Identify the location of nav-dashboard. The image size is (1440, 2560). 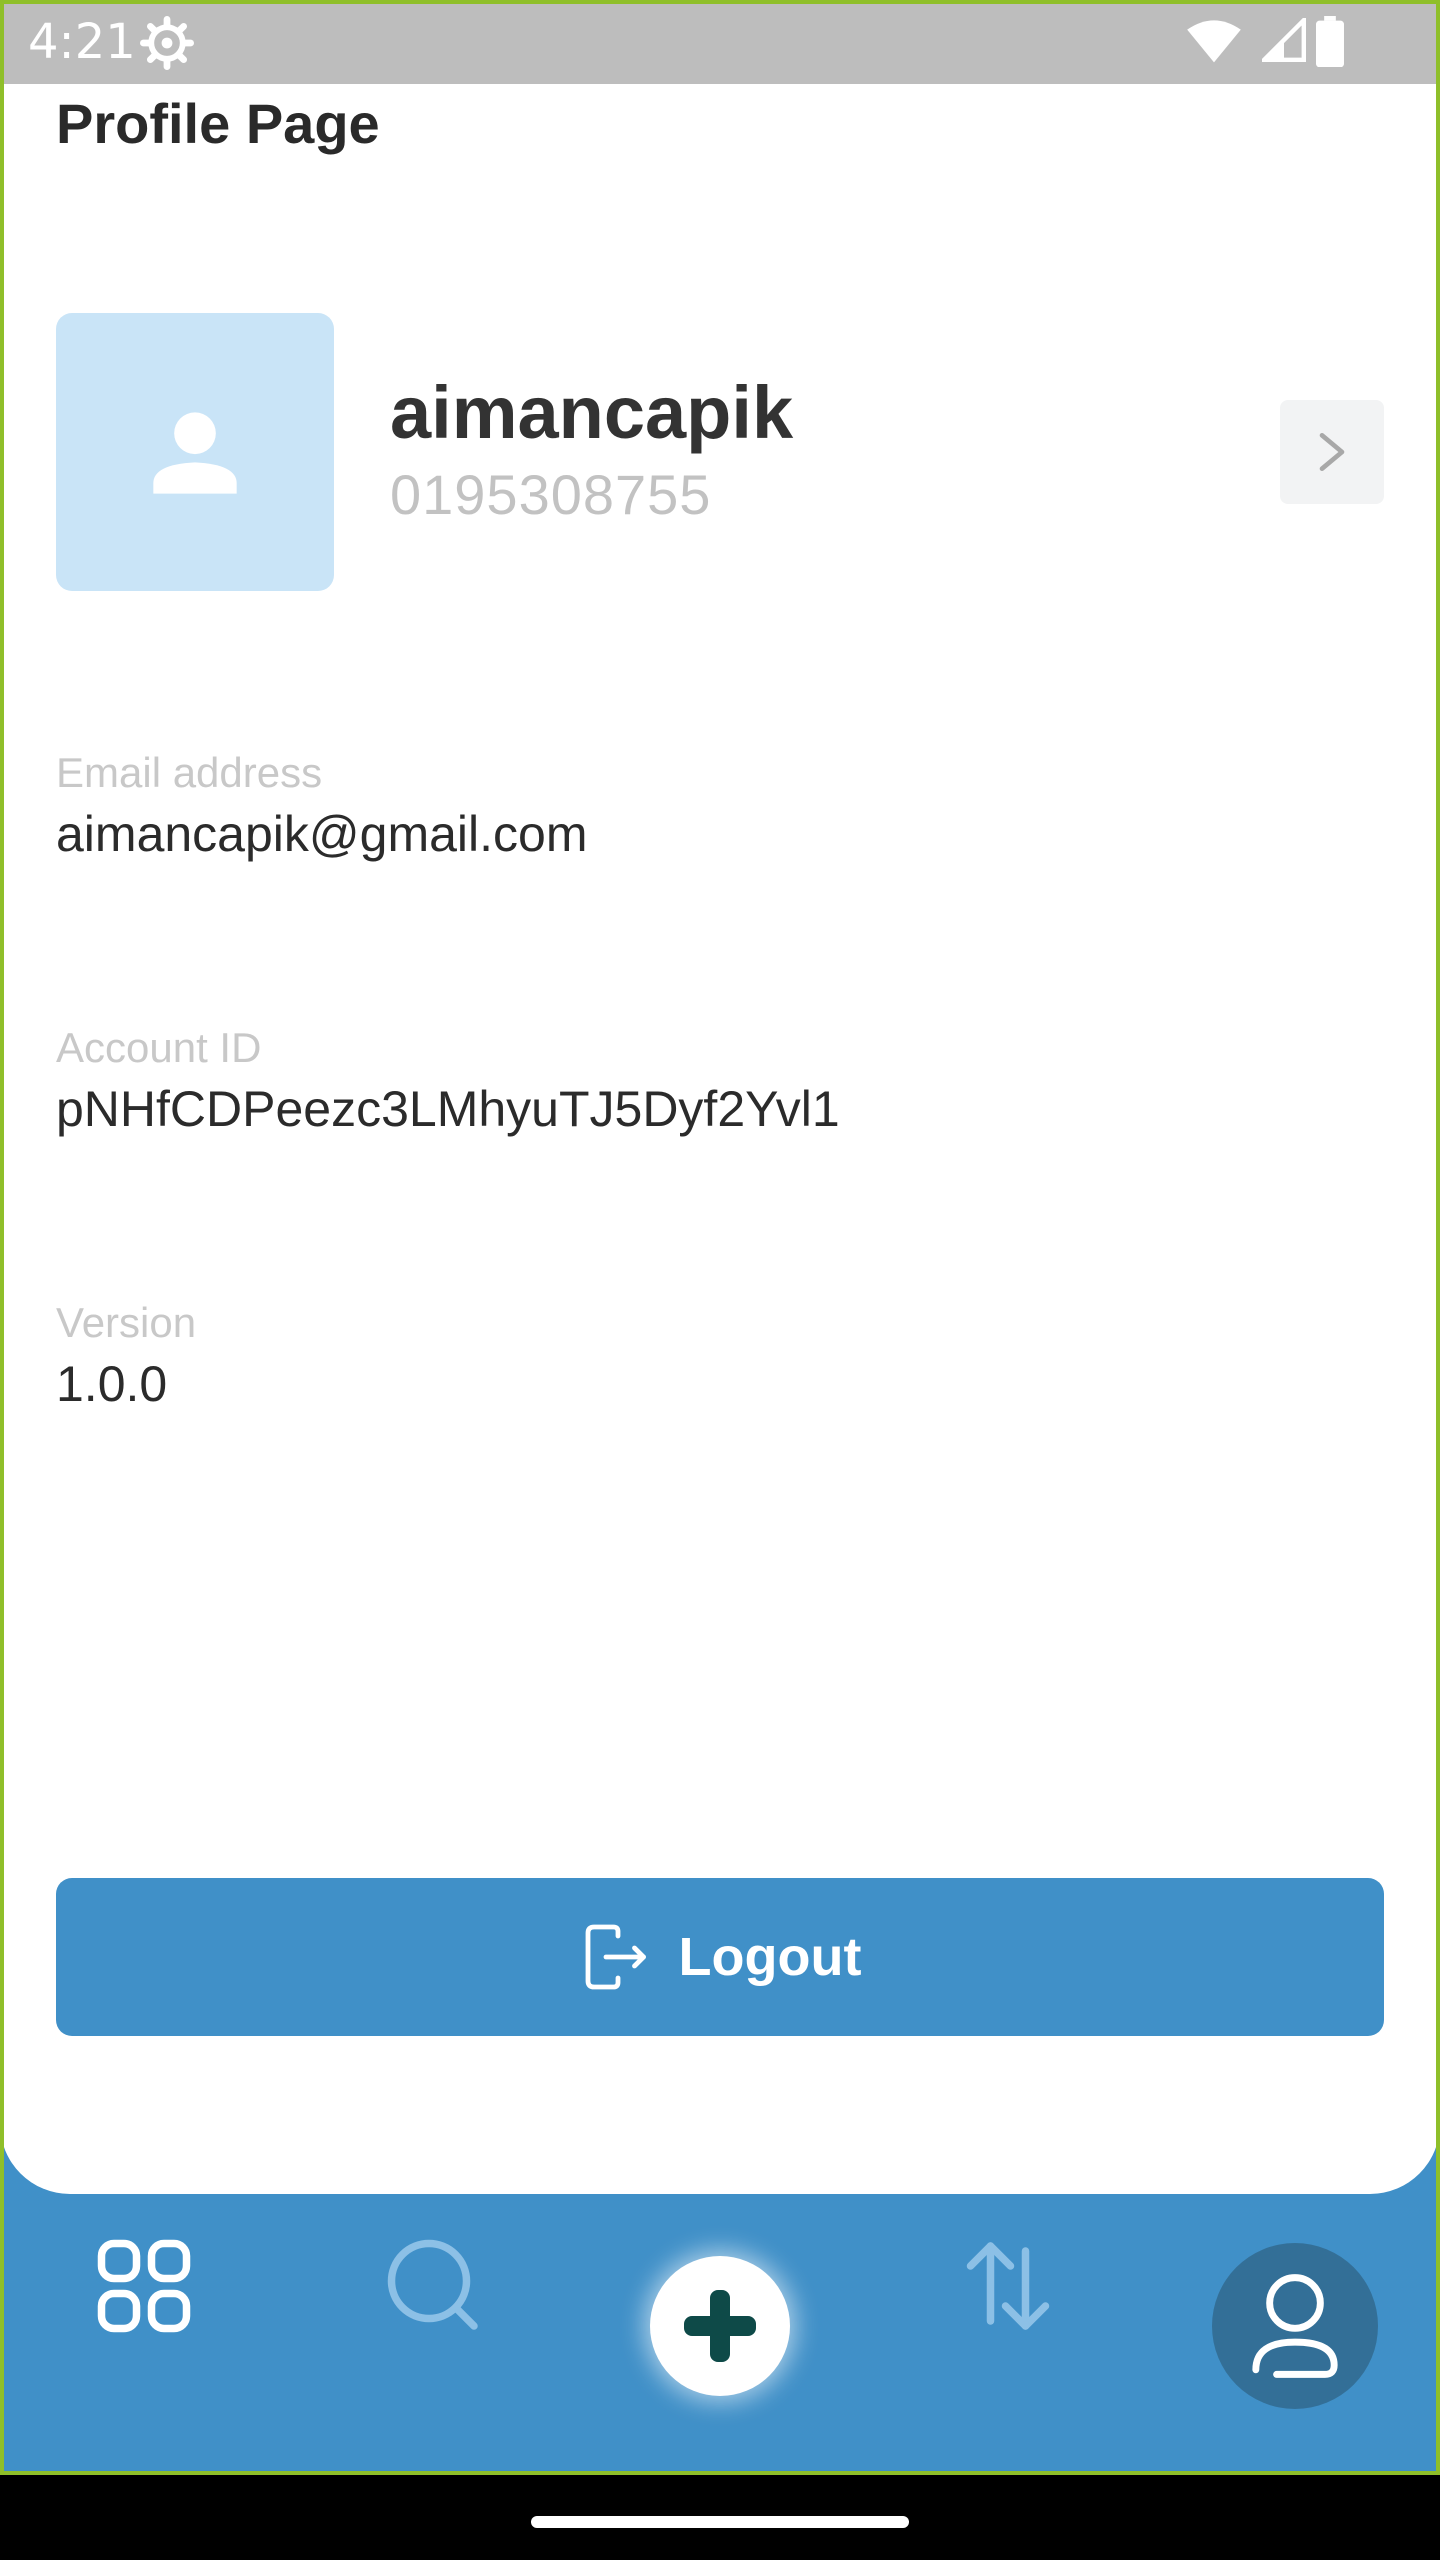
(144, 2286).